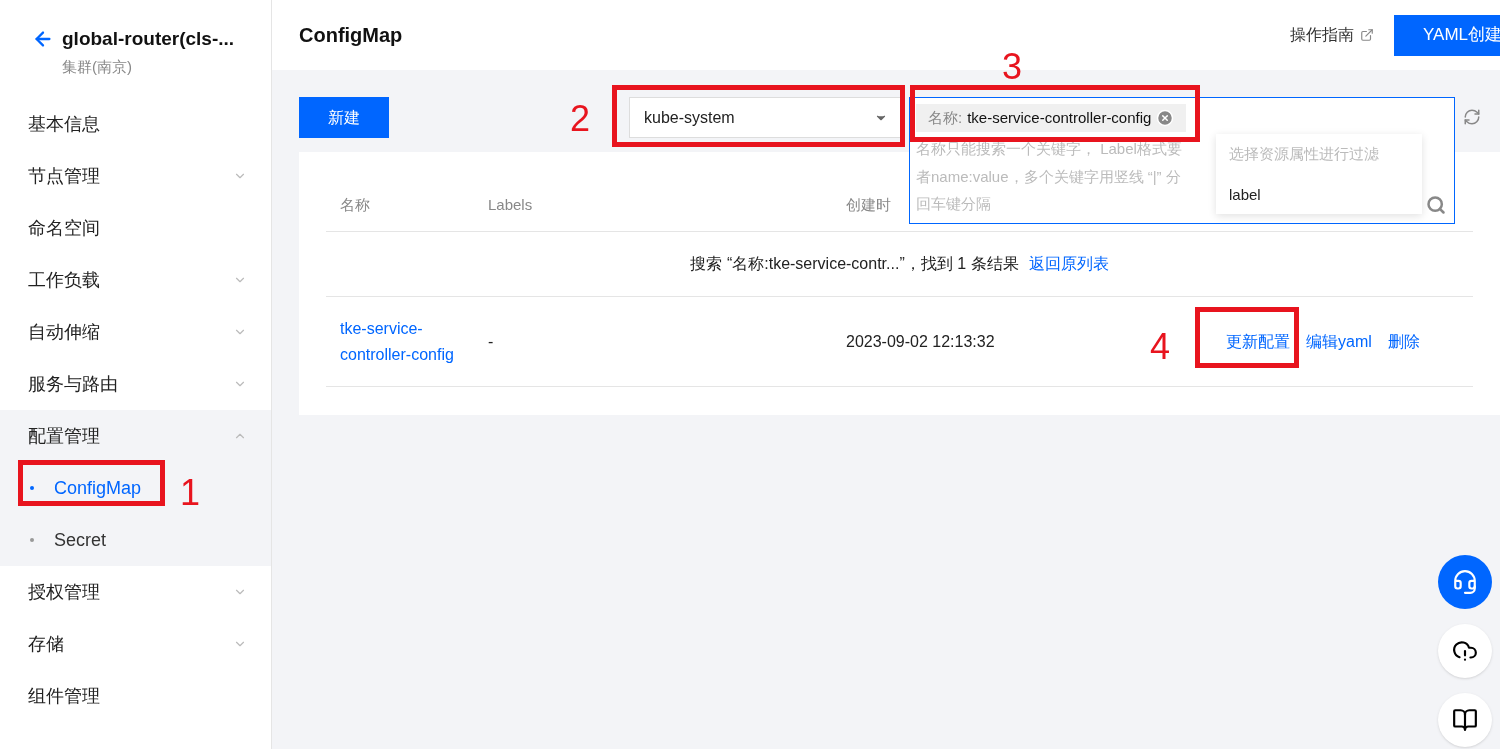 This screenshot has height=749, width=1500. What do you see at coordinates (1319, 185) in the screenshot?
I see `dropdown-option: label` at bounding box center [1319, 185].